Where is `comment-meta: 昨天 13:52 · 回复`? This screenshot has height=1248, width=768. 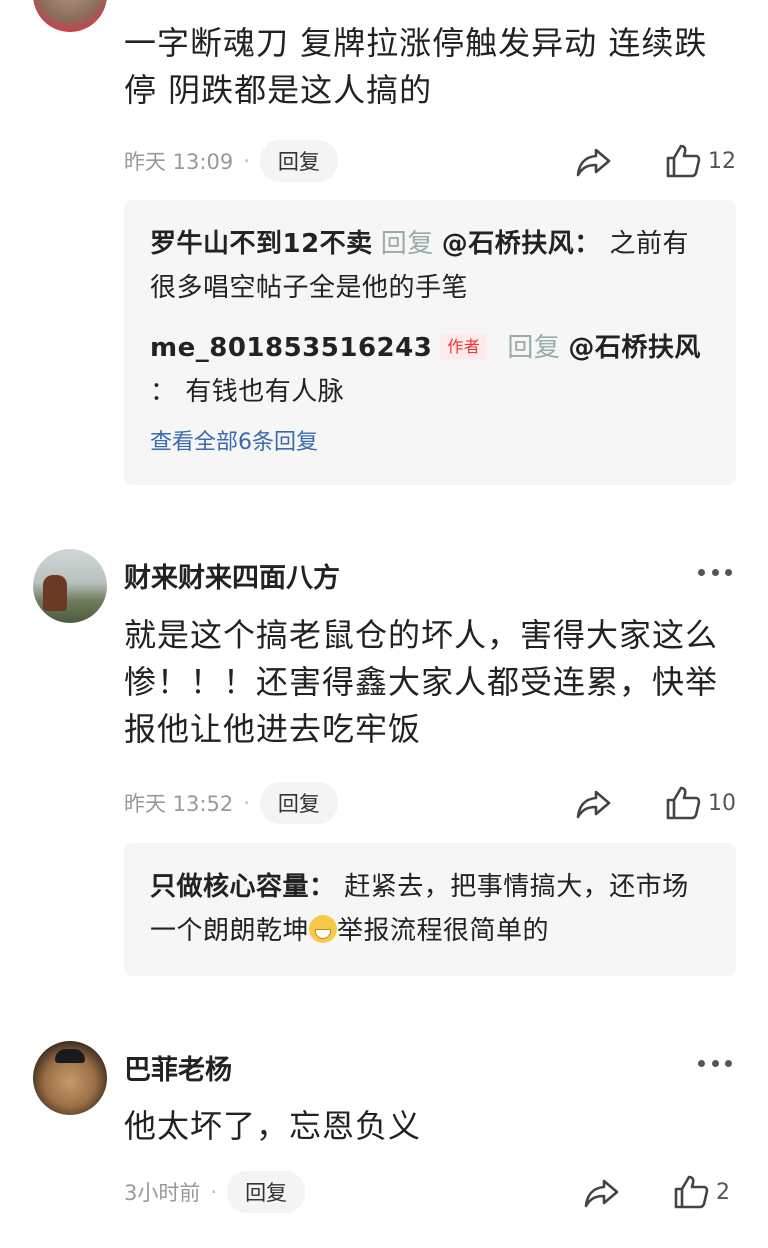
comment-meta: 昨天 13:52 · 回复 is located at coordinates (231, 803).